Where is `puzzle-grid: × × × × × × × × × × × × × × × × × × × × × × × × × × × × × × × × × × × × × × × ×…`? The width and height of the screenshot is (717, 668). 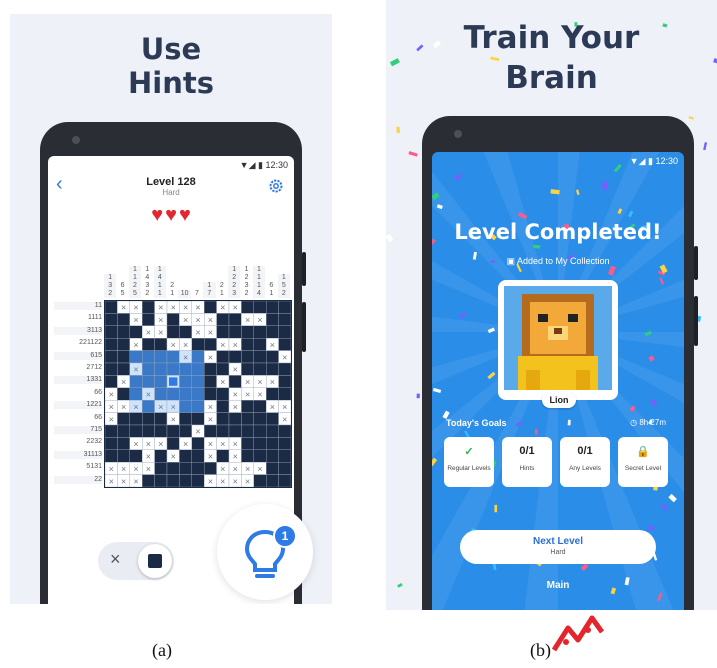
puzzle-grid: × × × × × × × × × × × × × × × × × × × × × × × × × × × × × × × × × × × × × × × ×… is located at coordinates (198, 394).